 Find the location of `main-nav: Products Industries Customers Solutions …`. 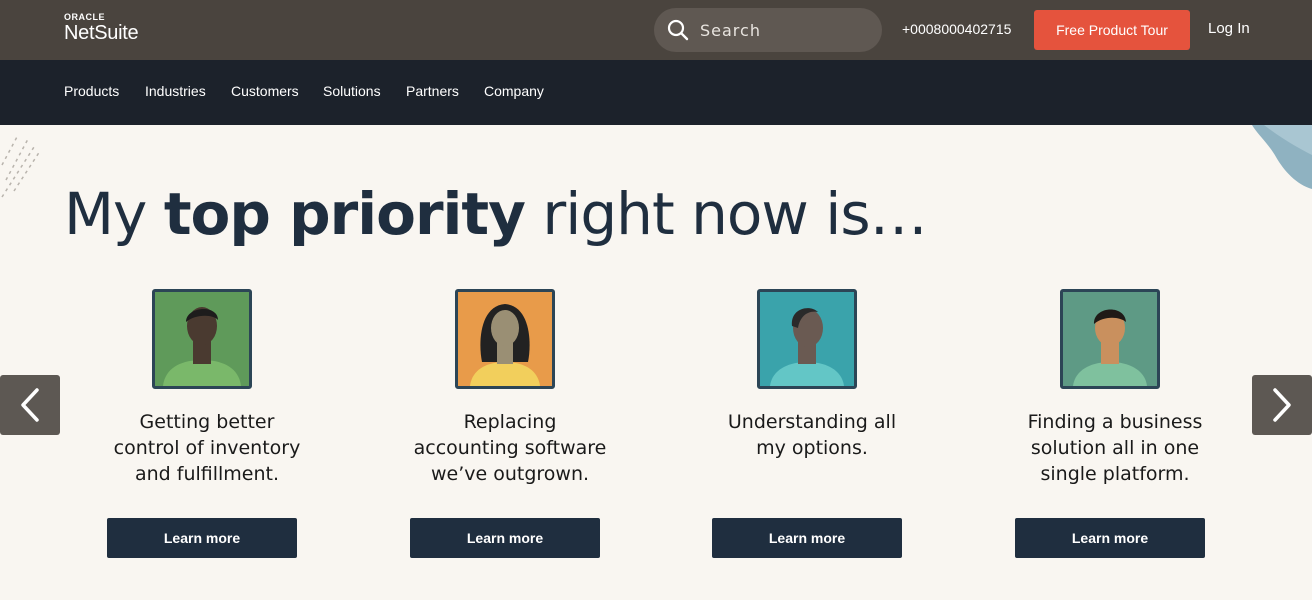

main-nav: Products Industries Customers Solutions … is located at coordinates (656, 92).